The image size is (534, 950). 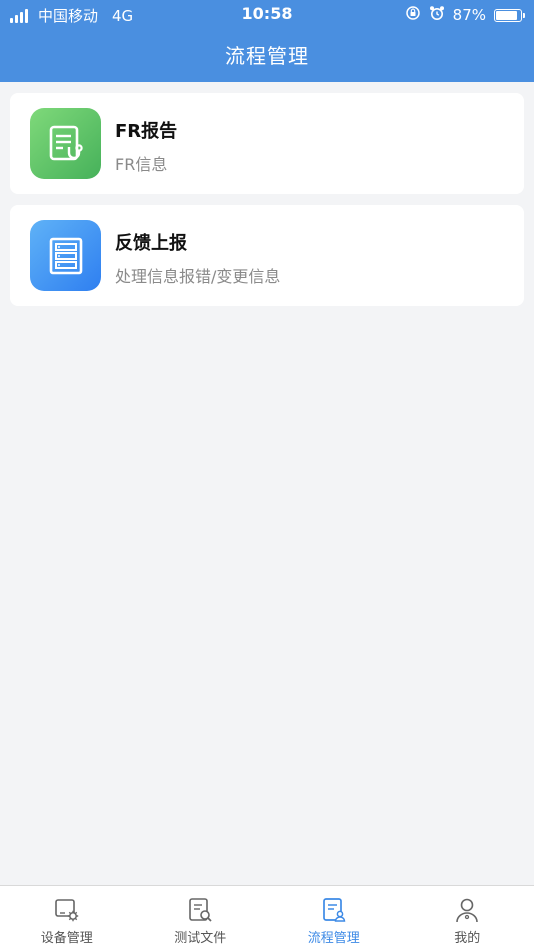 I want to click on alarm-clock-icon, so click(x=437, y=15).